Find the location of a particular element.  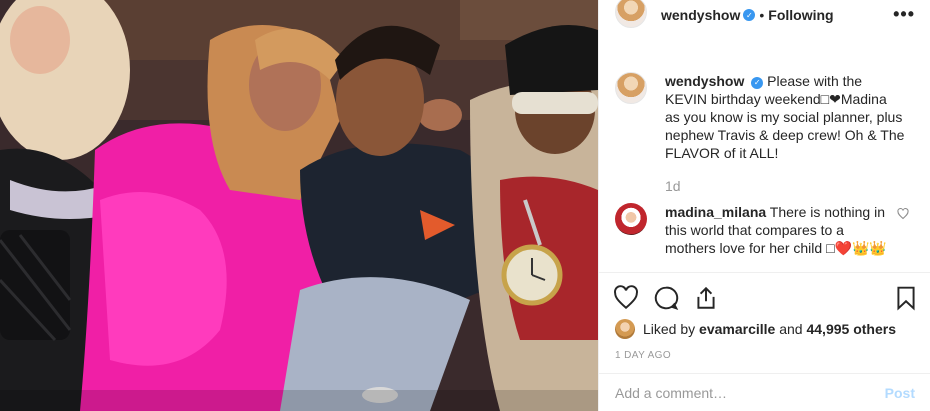

like-heart-icon is located at coordinates (626, 298).